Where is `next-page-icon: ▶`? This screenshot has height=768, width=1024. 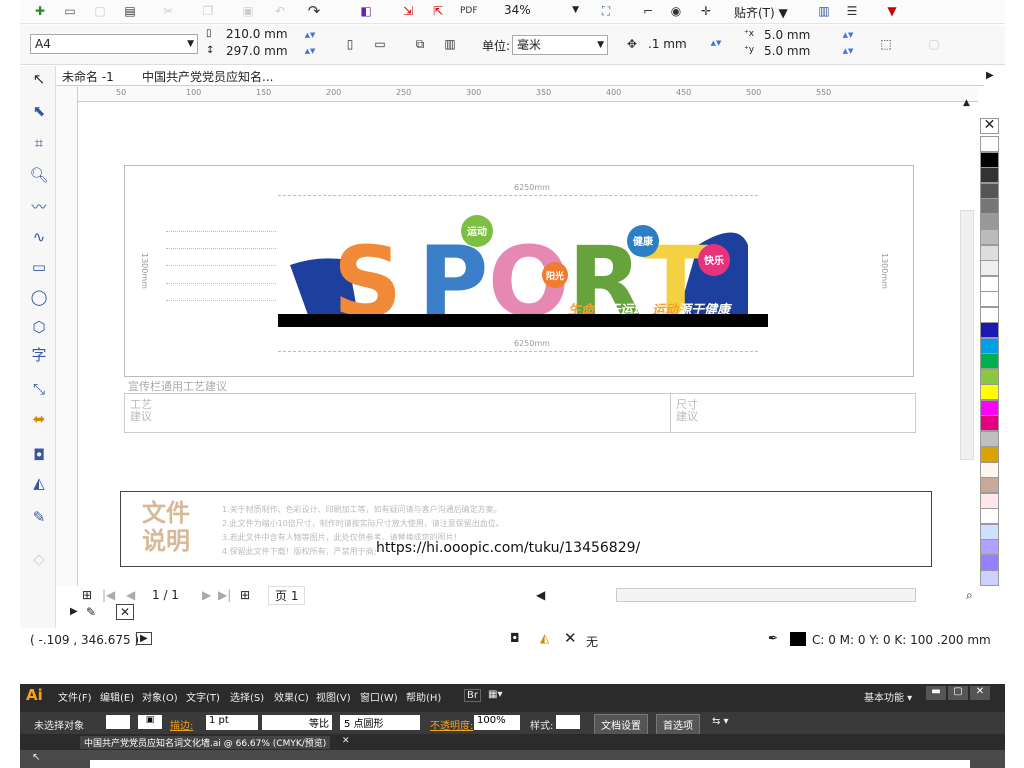
next-page-icon: ▶ is located at coordinates (206, 595).